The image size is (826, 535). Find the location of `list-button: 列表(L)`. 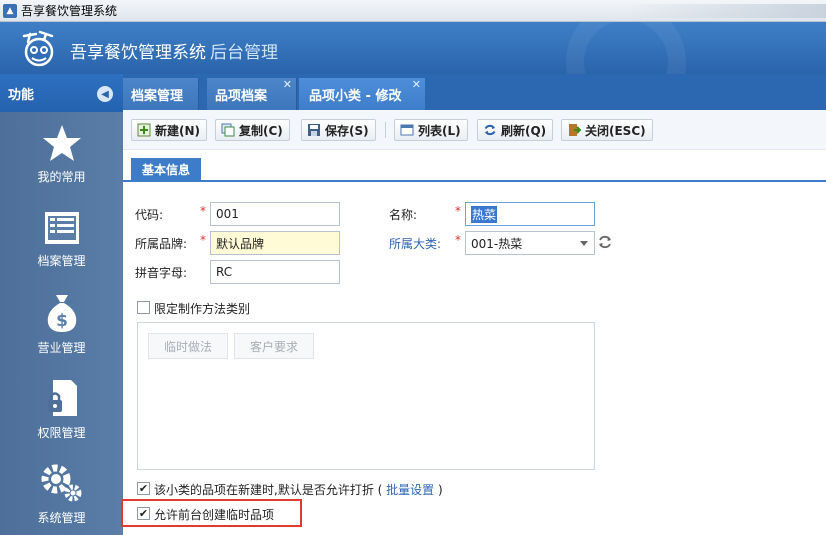

list-button: 列表(L) is located at coordinates (431, 130).